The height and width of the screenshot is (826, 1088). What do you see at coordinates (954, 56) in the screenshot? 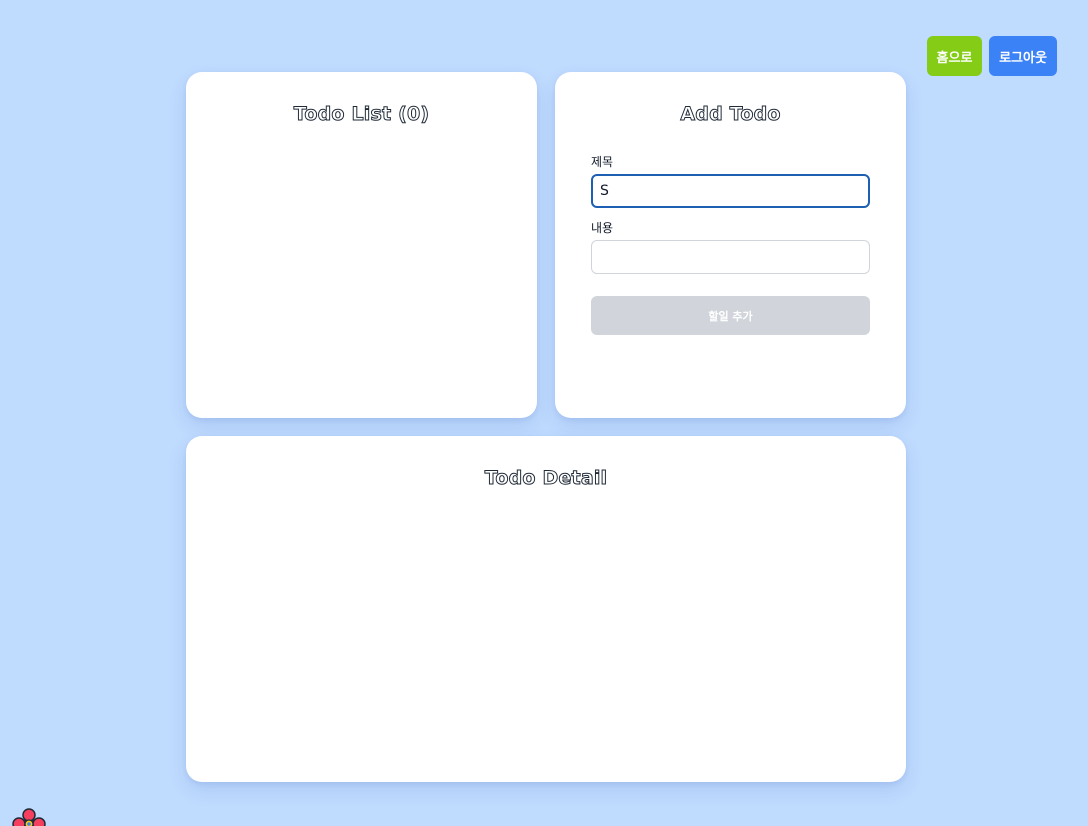
I see `home-button: 홈으로` at bounding box center [954, 56].